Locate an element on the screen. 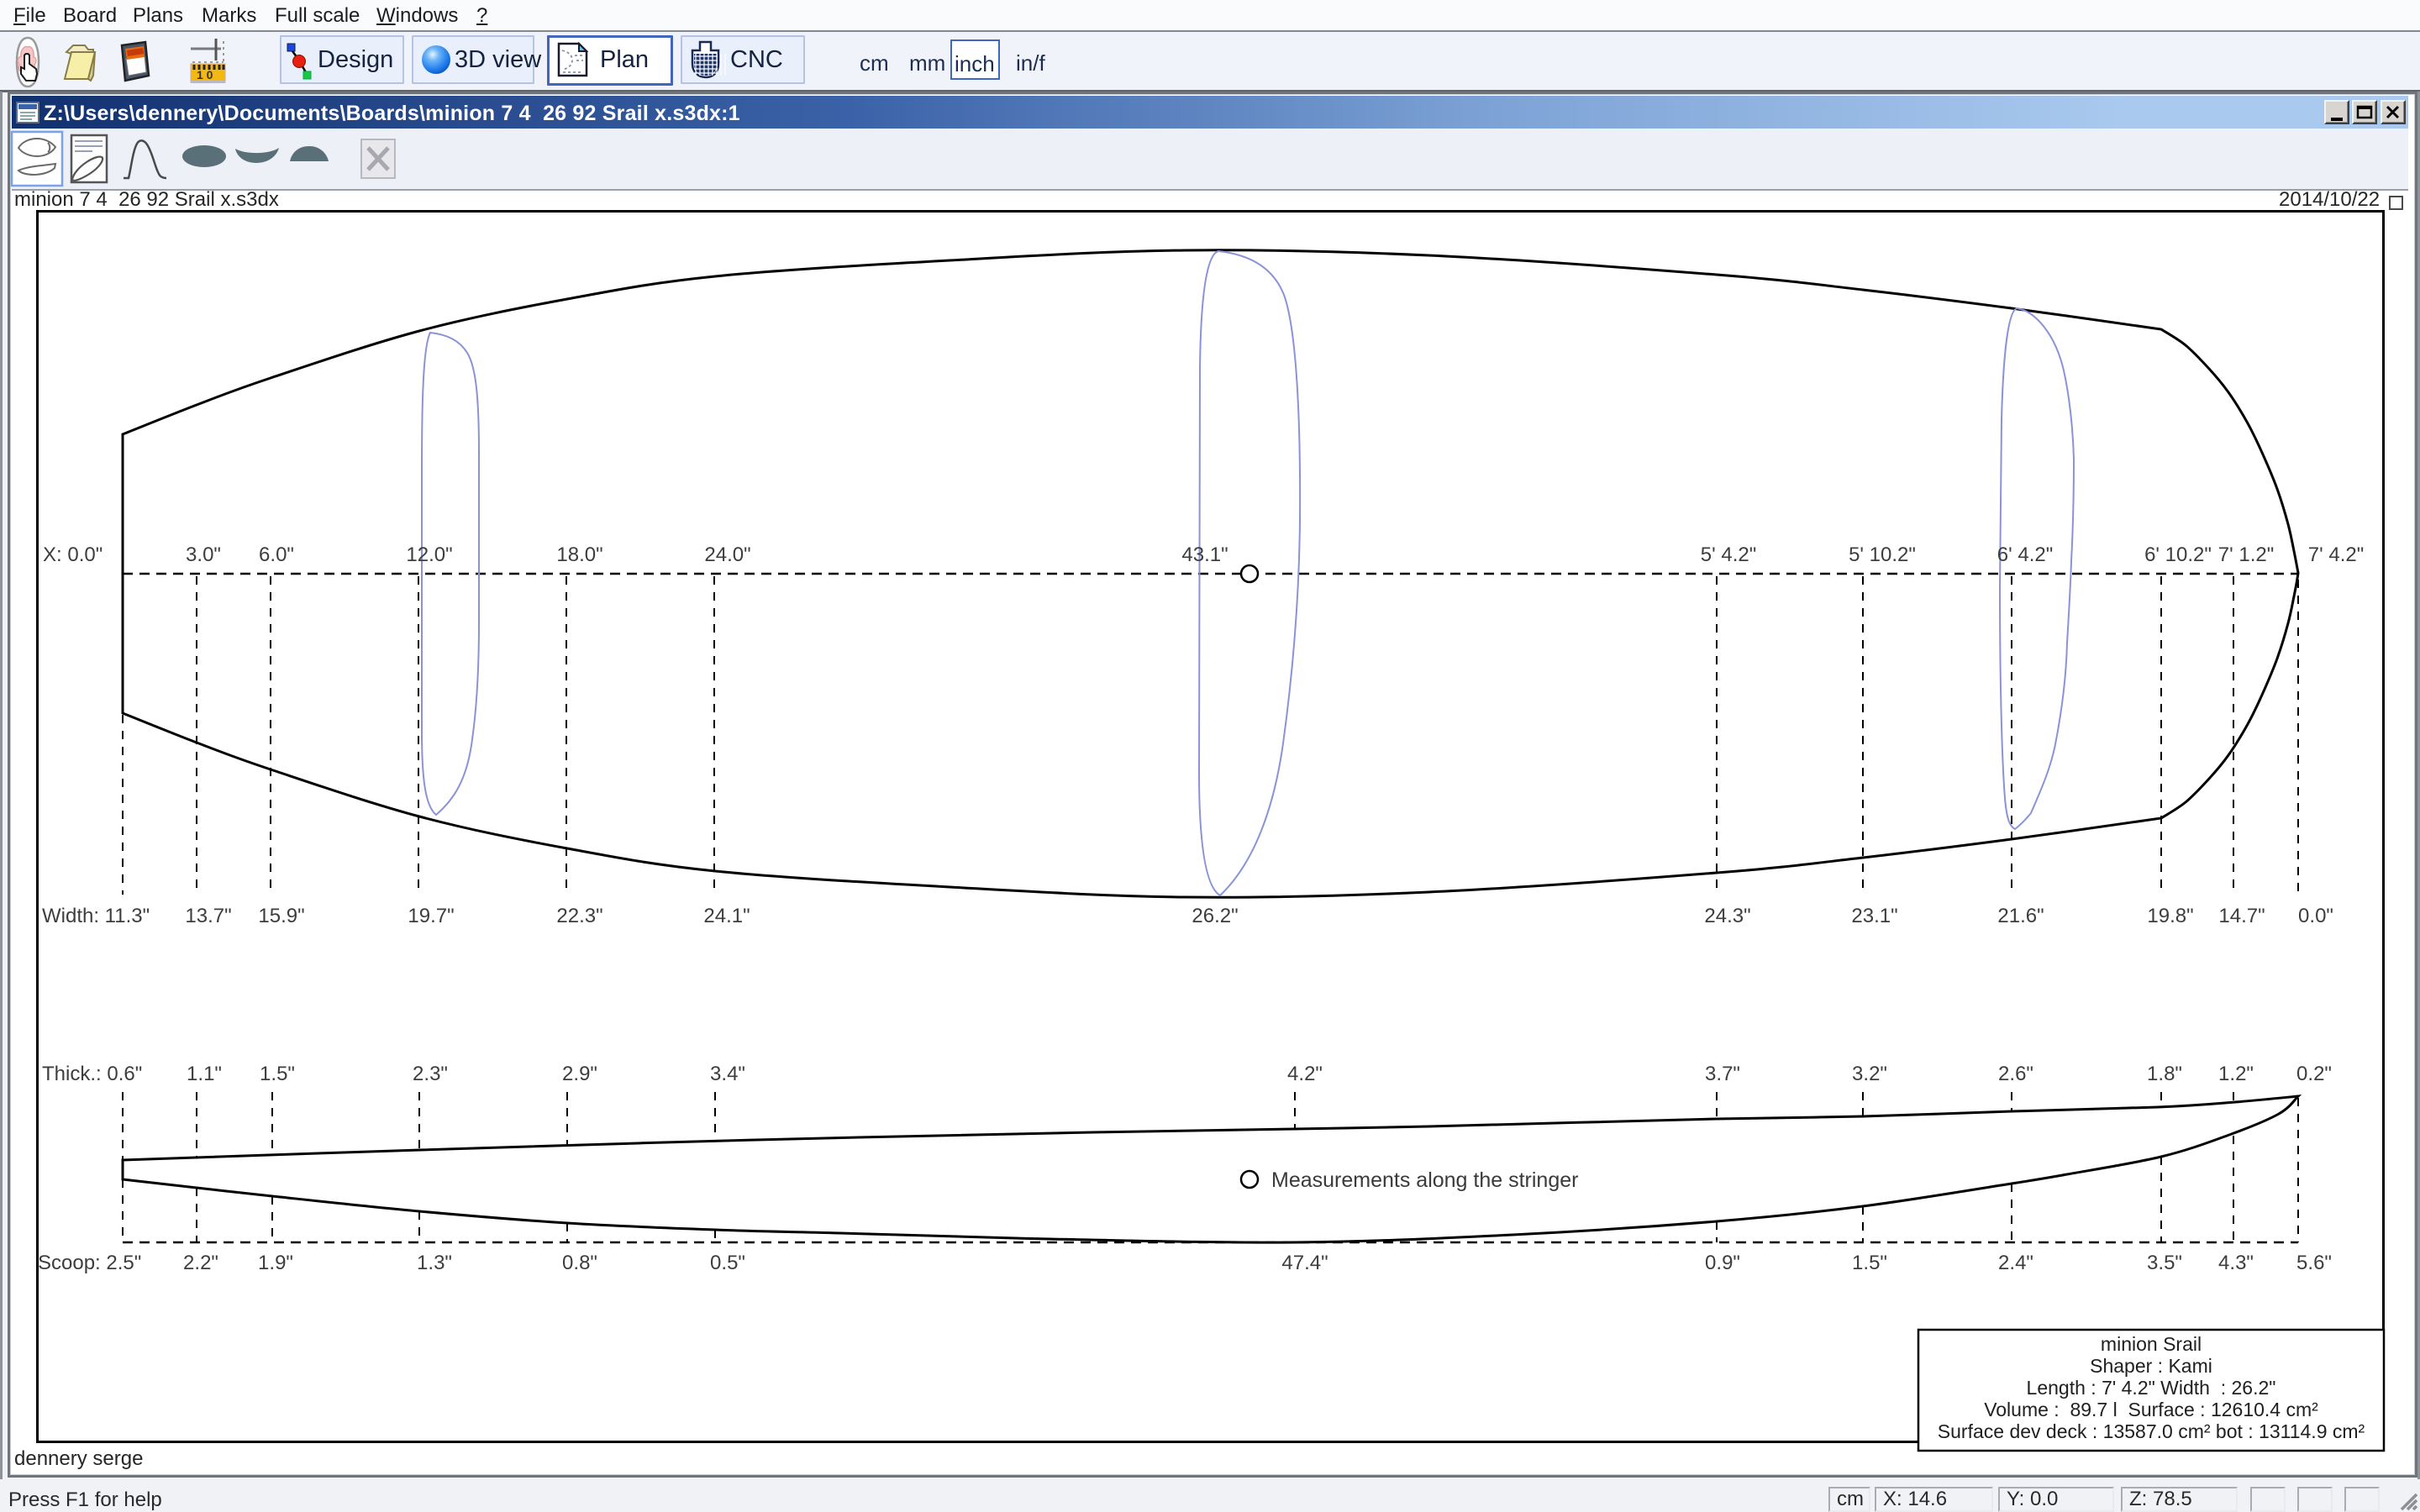  svg-text: 1.9" is located at coordinates (276, 1263).